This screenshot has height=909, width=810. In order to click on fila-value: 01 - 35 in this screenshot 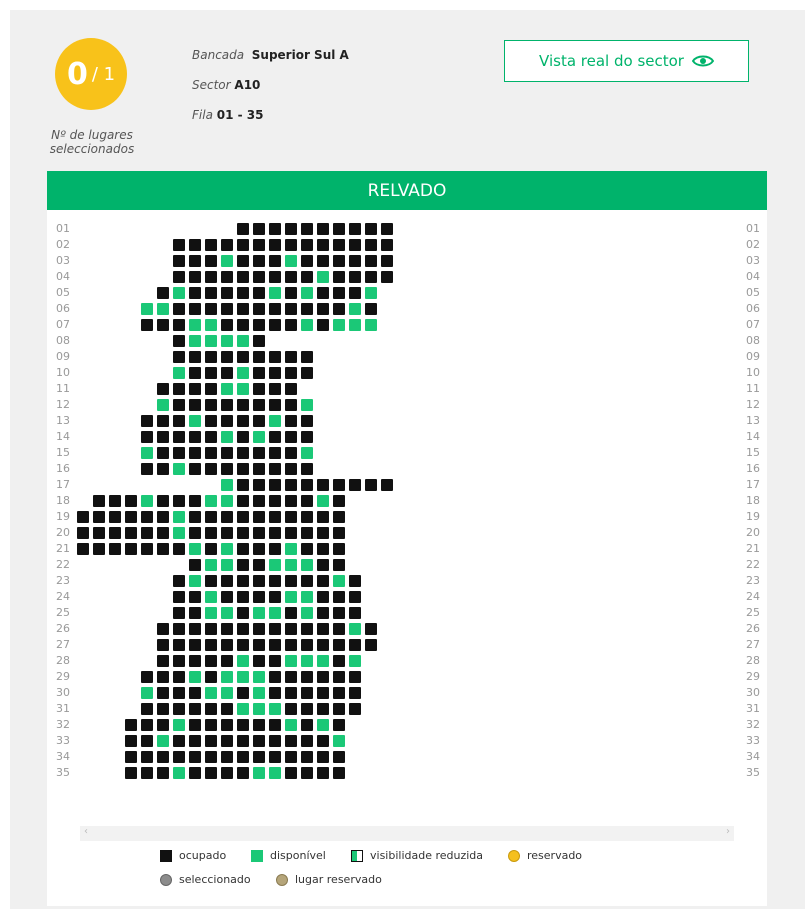, I will do `click(240, 115)`.